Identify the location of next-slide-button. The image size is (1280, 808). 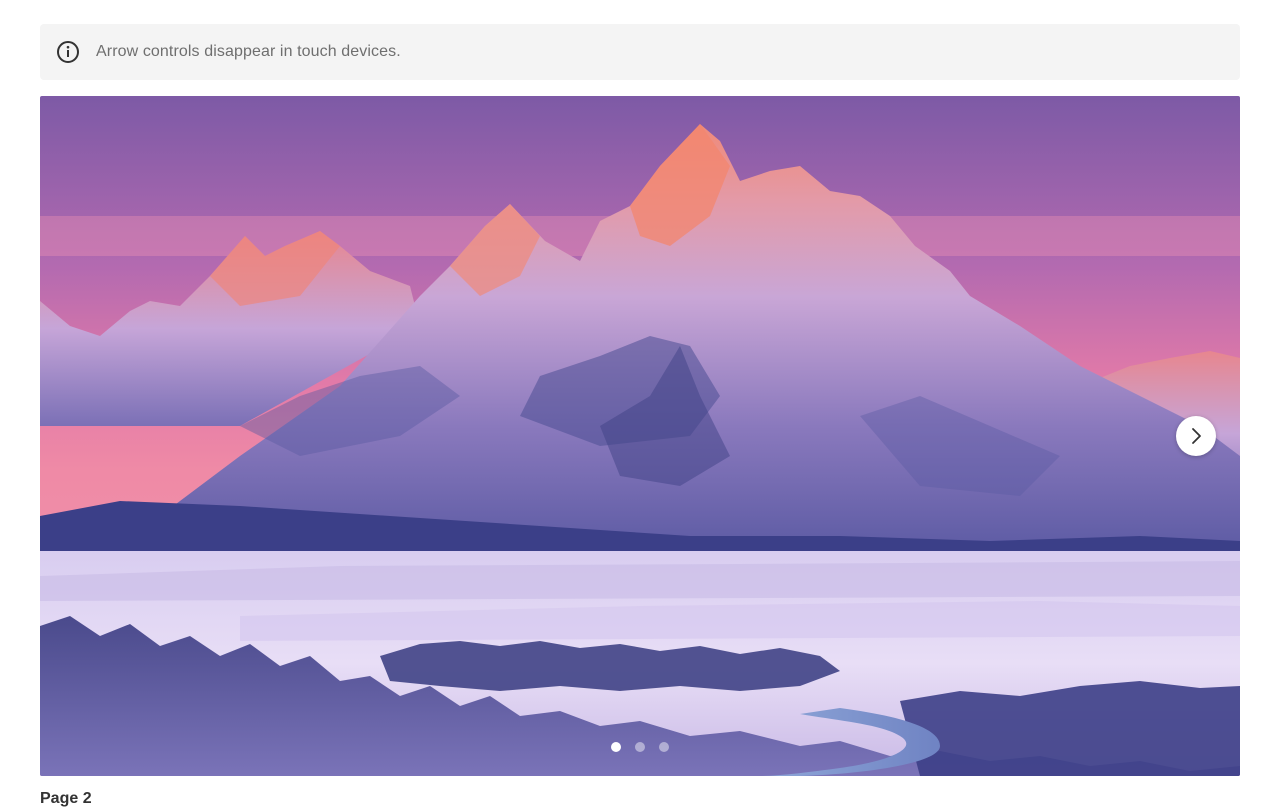
(1196, 436).